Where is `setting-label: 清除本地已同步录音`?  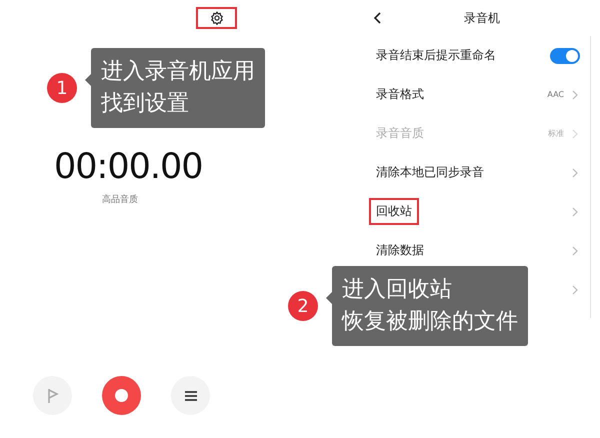 setting-label: 清除本地已同步录音 is located at coordinates (430, 172).